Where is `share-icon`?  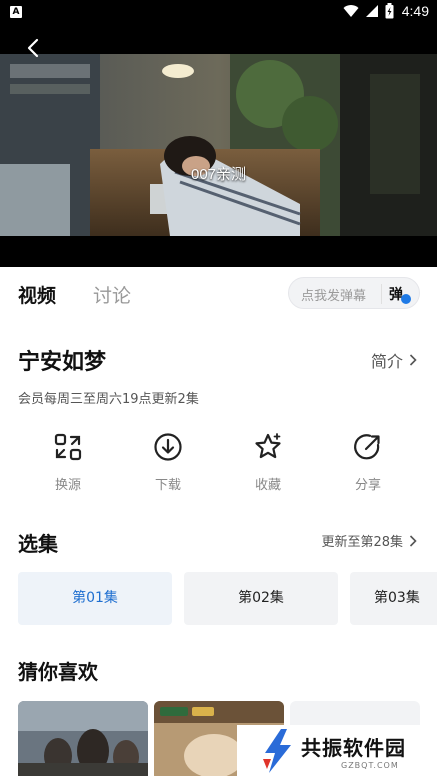 share-icon is located at coordinates (367, 447).